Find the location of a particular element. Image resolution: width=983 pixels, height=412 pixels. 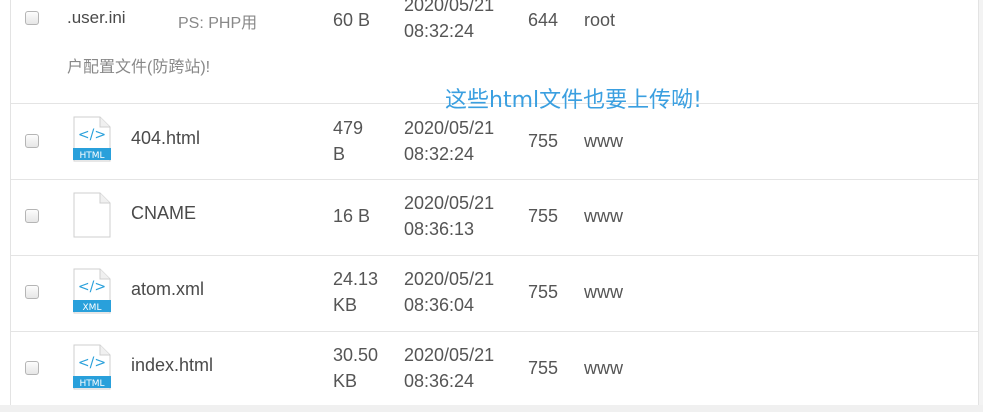

file-size: 30.50 is located at coordinates (356, 355).